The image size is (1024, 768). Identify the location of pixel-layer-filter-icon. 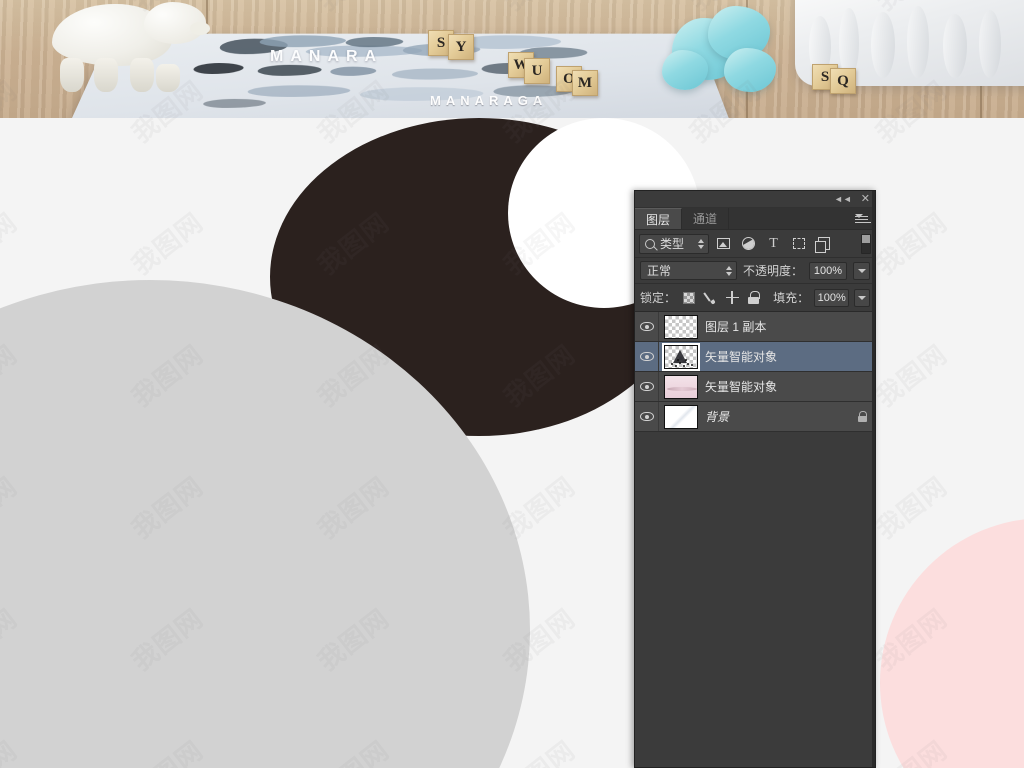
(723, 243).